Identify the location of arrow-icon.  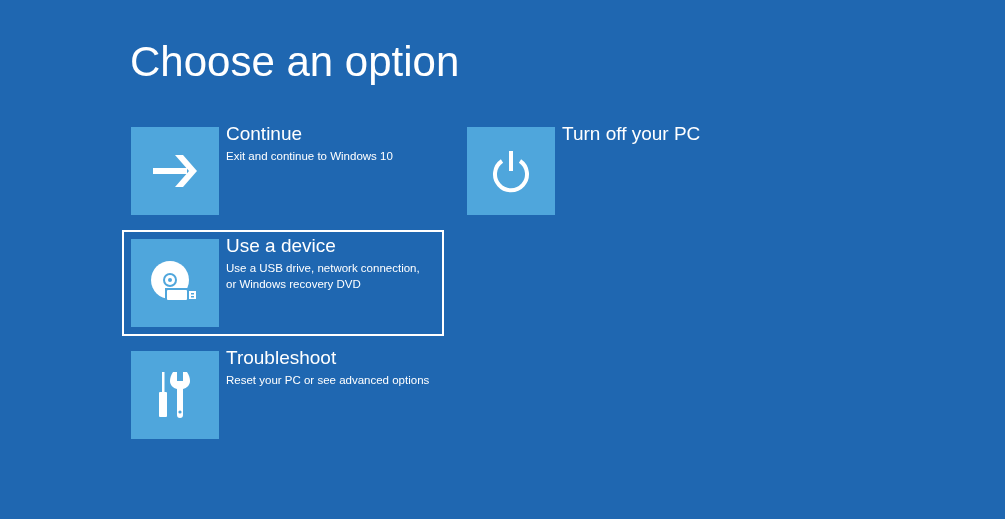
(175, 171).